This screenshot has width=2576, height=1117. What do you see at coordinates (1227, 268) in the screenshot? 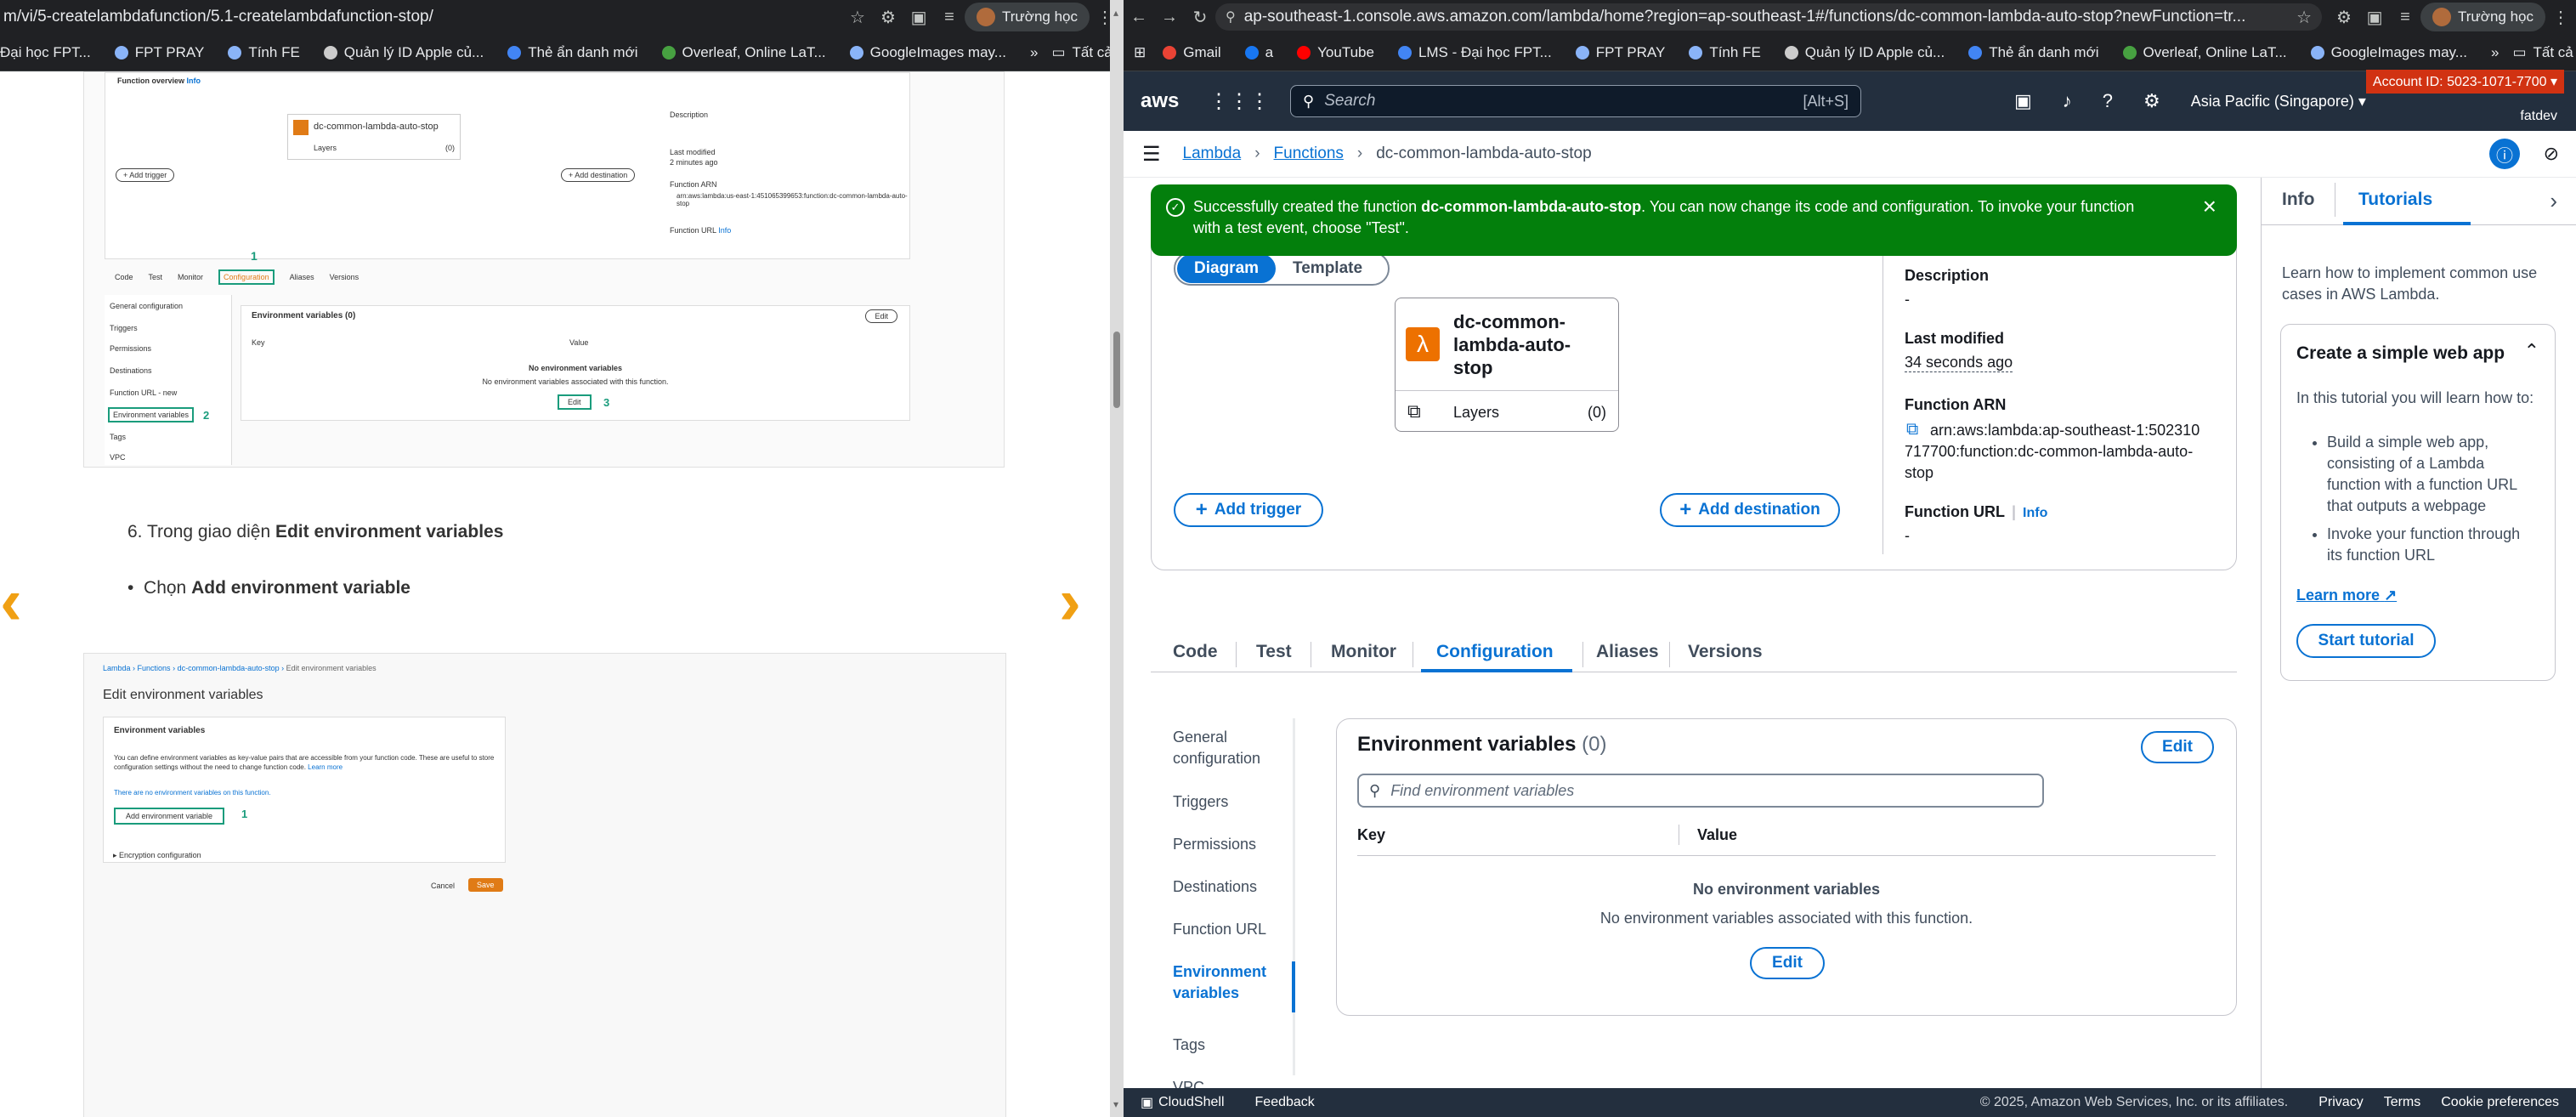
I see `diagram-tab: Diagram` at bounding box center [1227, 268].